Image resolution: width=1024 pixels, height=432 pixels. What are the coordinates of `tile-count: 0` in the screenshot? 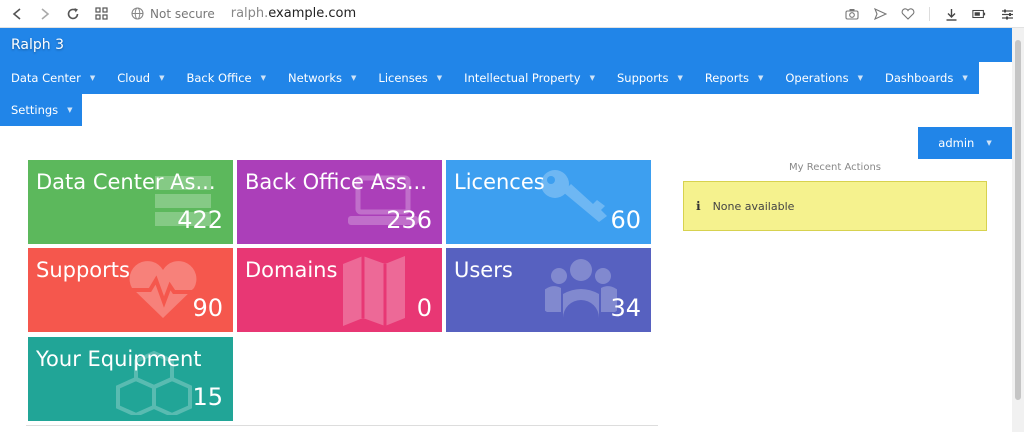 It's located at (424, 308).